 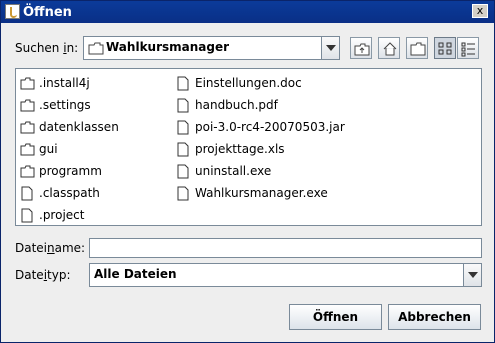 I want to click on filetype-combo: Alle Dateien, so click(x=285, y=275).